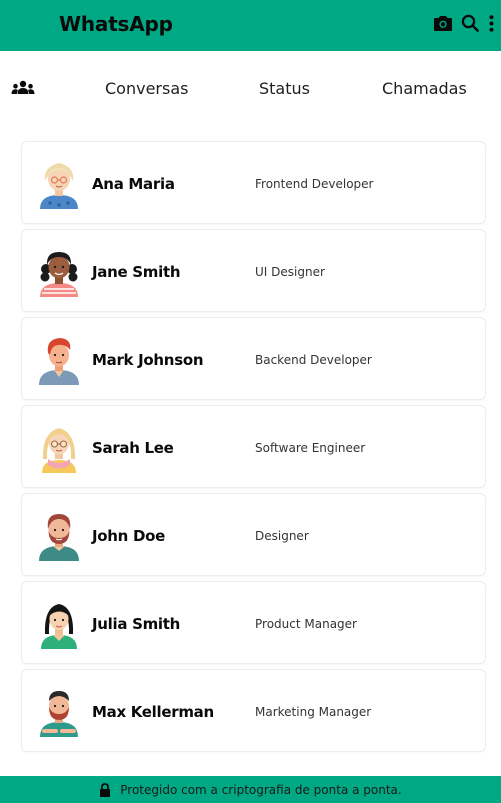 The image size is (501, 803). What do you see at coordinates (59, 360) in the screenshot?
I see `red-hair-man-avatar` at bounding box center [59, 360].